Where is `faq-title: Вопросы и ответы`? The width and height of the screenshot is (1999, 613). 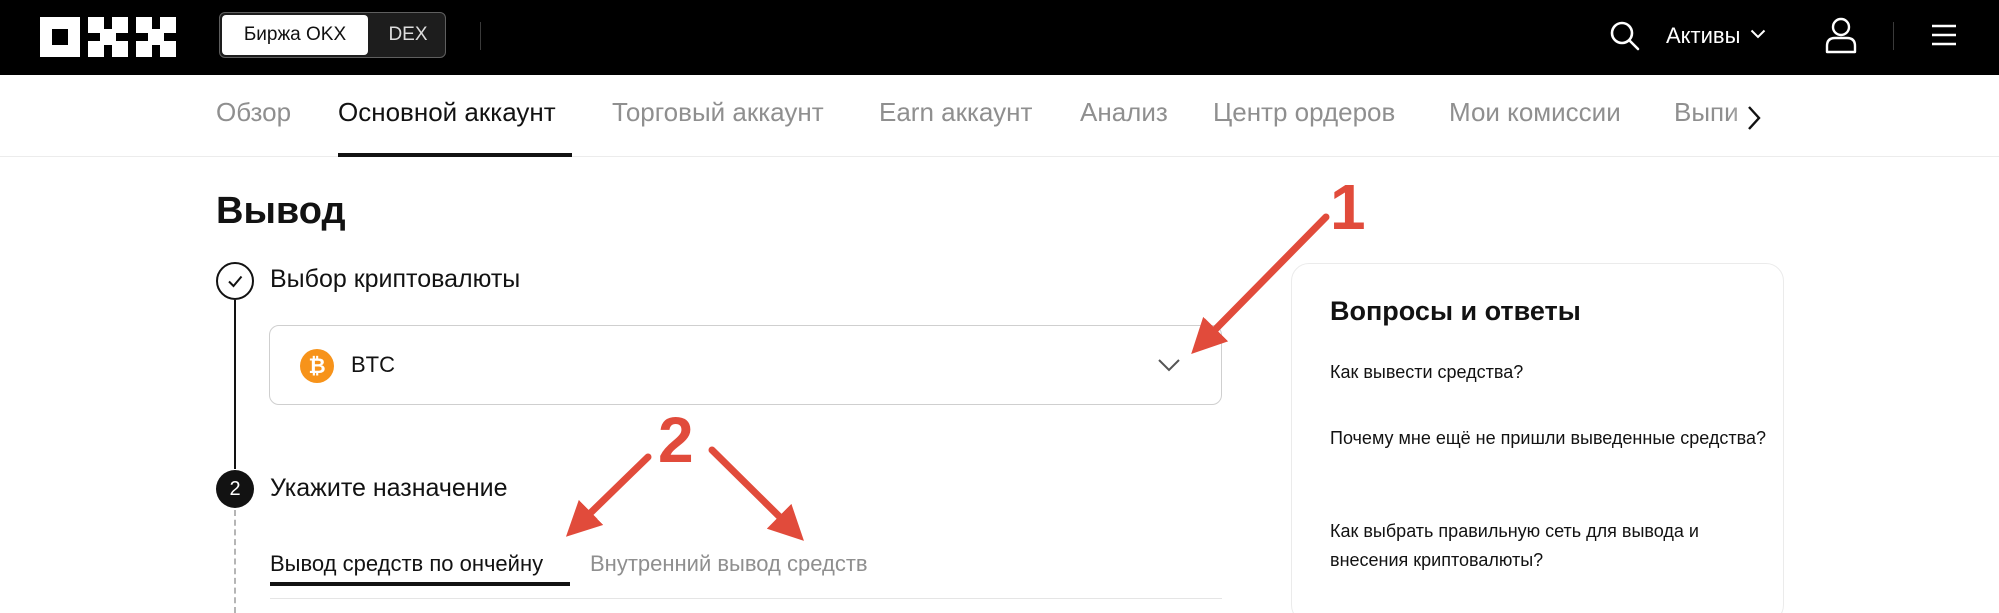 faq-title: Вопросы и ответы is located at coordinates (1455, 311).